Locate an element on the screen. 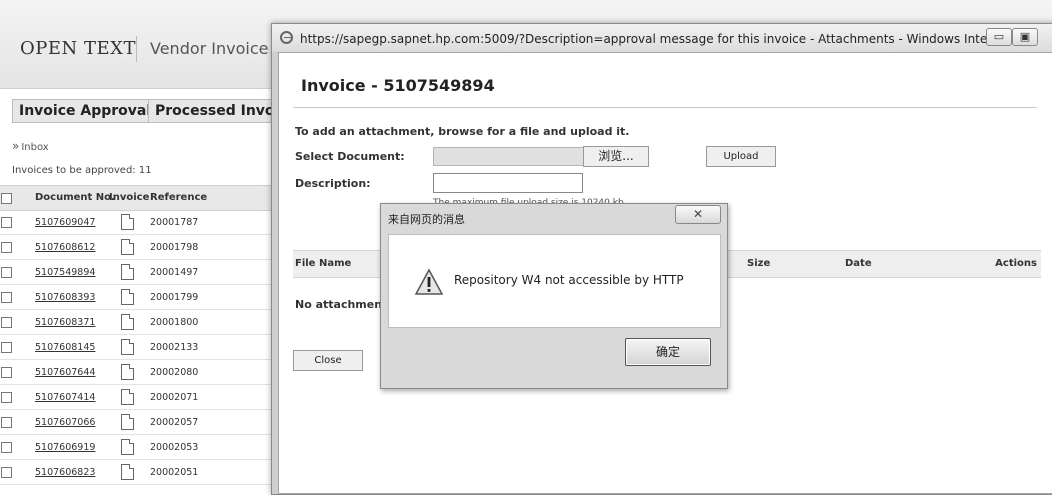 The image size is (1052, 495). reference-cell: 20002051 is located at coordinates (174, 472).